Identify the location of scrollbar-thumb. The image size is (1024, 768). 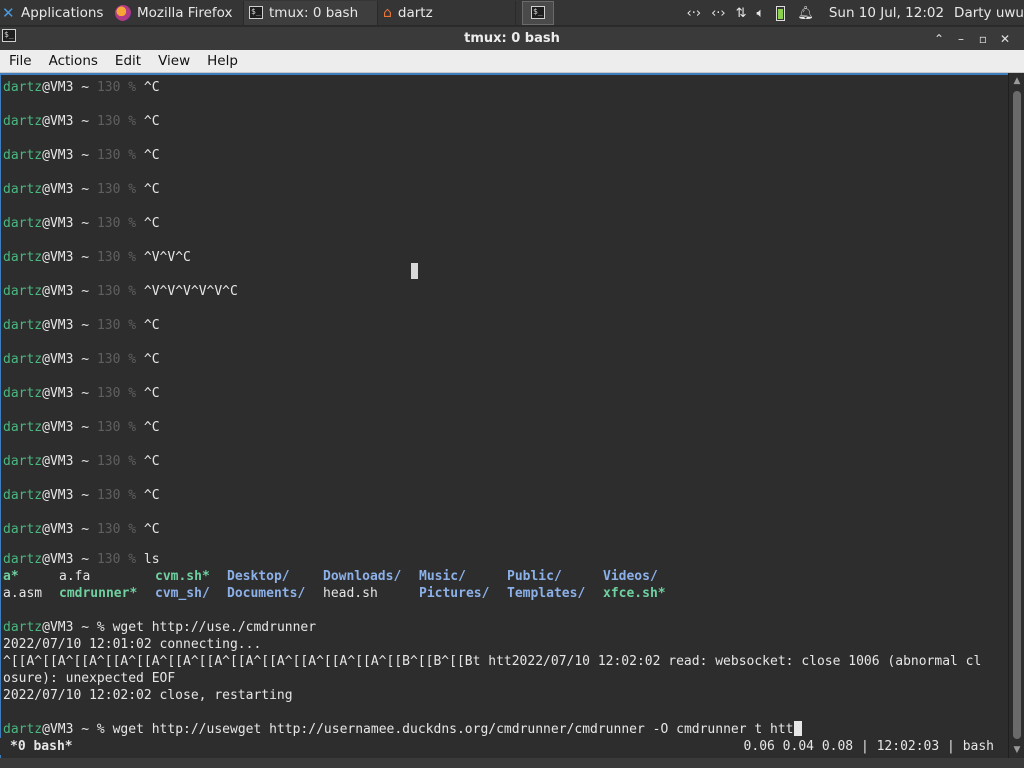
(1017, 415).